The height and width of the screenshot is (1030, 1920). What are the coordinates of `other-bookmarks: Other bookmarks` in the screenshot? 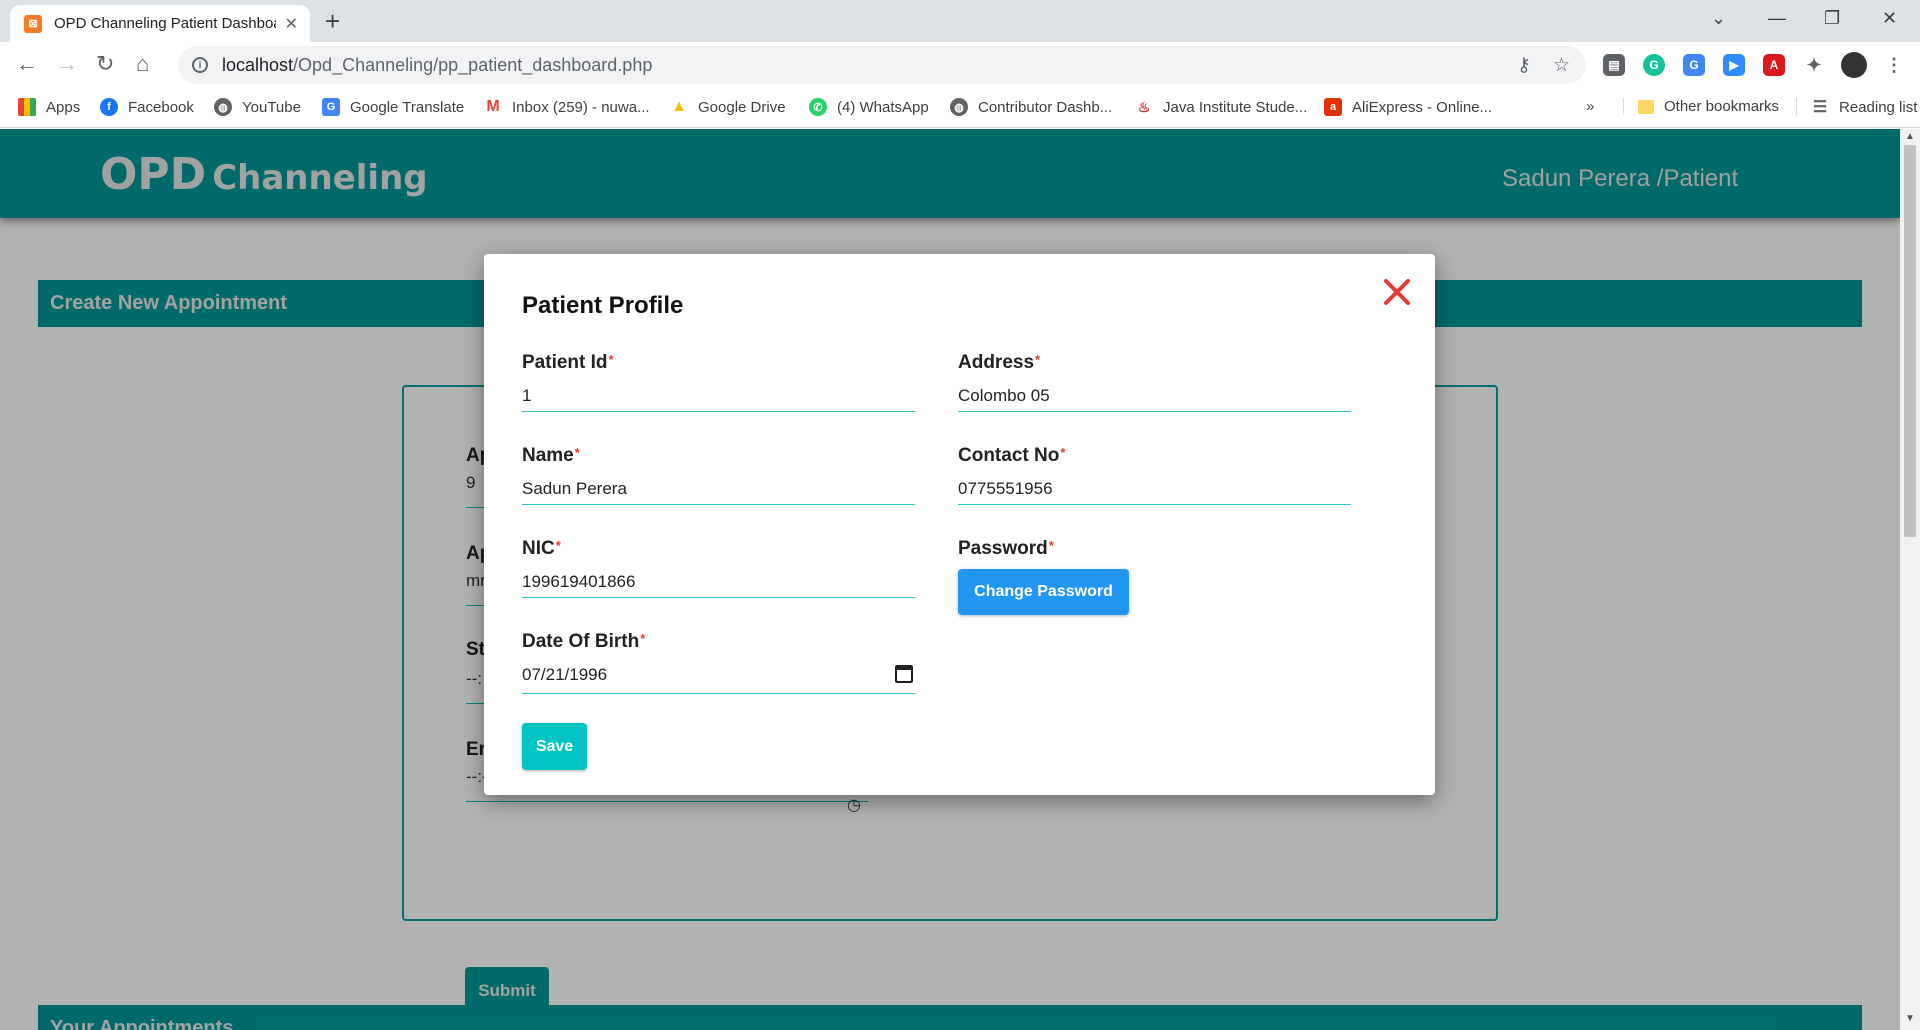 It's located at (1701, 106).